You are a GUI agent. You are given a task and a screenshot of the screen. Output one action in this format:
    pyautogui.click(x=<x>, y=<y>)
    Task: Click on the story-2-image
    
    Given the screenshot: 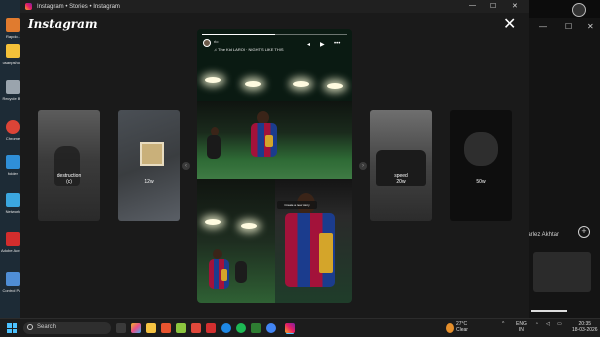 What is the action you would take?
    pyautogui.click(x=152, y=154)
    